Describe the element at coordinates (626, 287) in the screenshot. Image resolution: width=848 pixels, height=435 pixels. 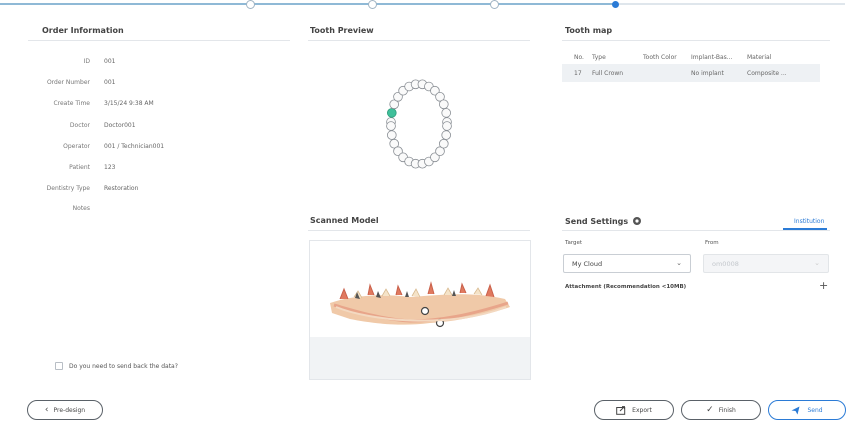
I see `attachment-label: Attachment (Recommendation <10MB)` at that location.